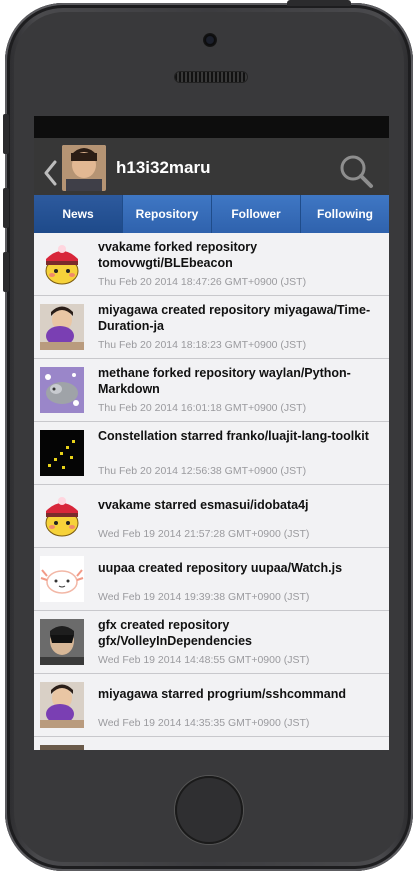  I want to click on status-bar, so click(211, 127).